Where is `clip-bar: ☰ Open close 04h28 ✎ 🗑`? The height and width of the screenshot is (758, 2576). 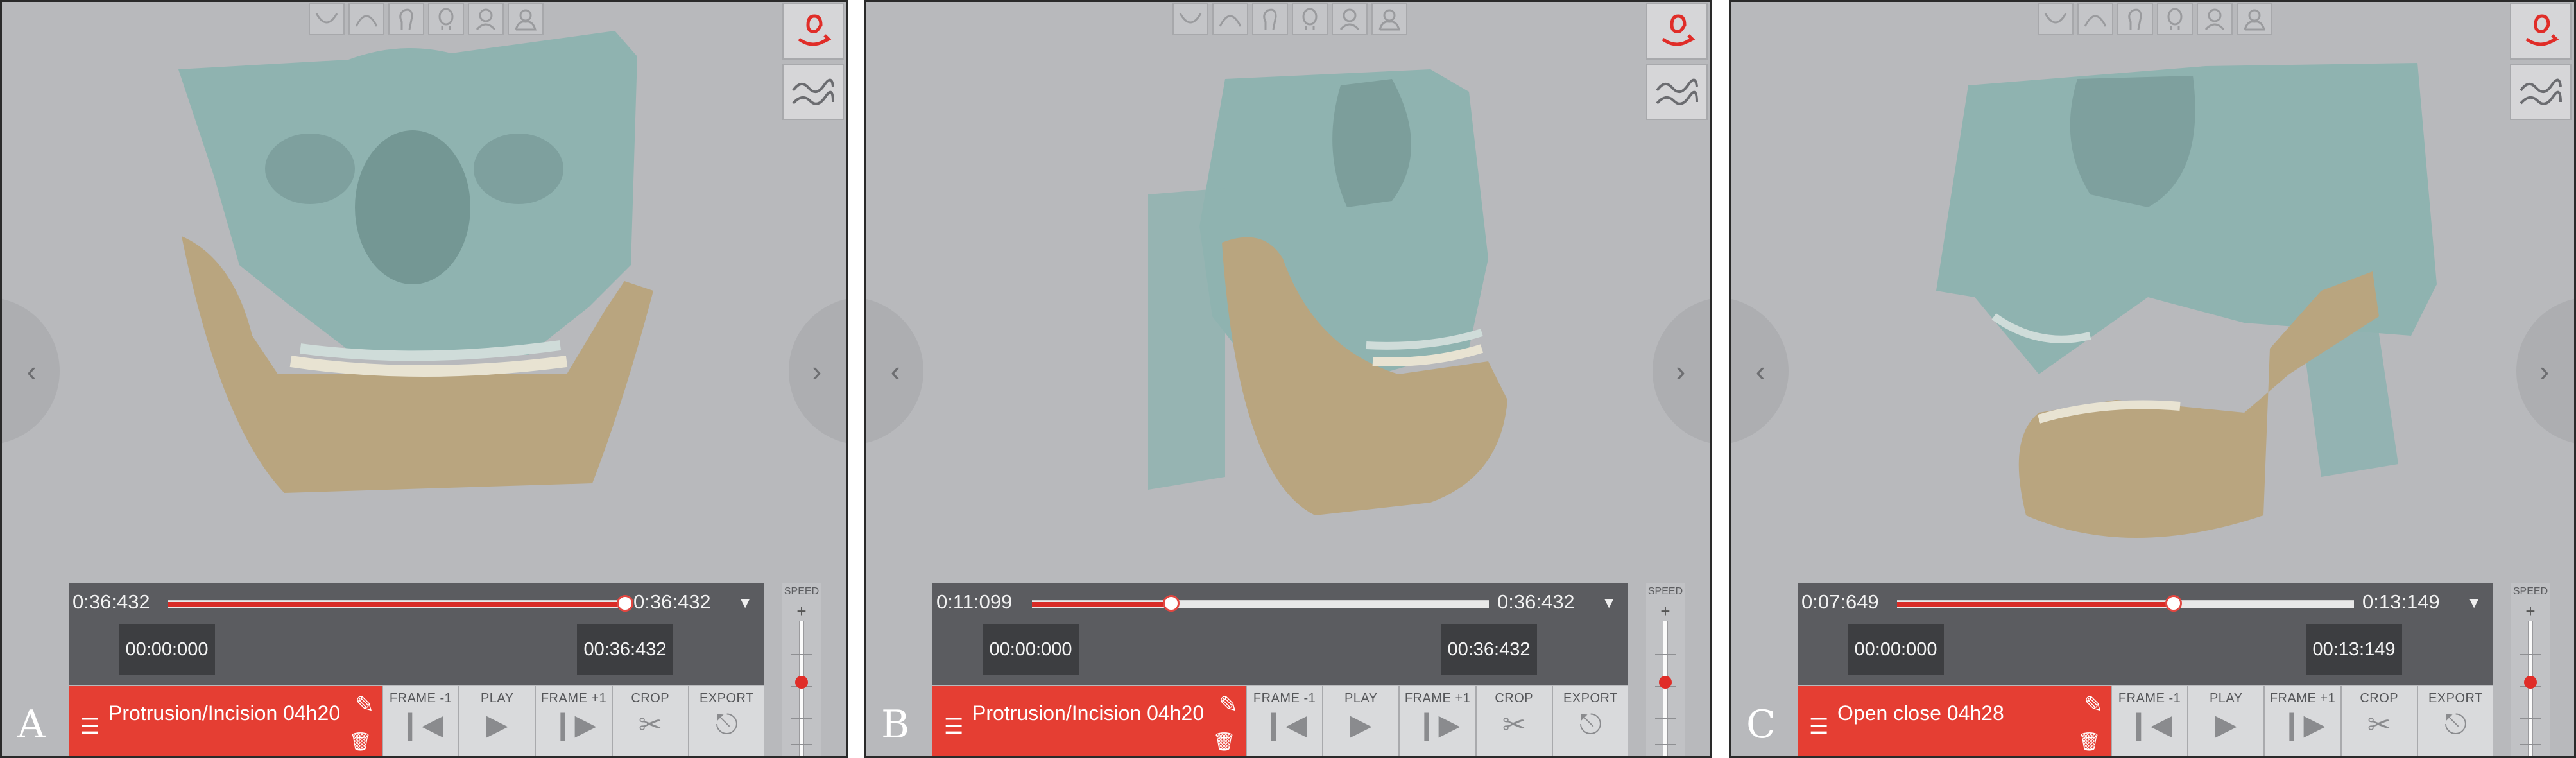
clip-bar: ☰ Open close 04h28 ✎ 🗑 is located at coordinates (1954, 721).